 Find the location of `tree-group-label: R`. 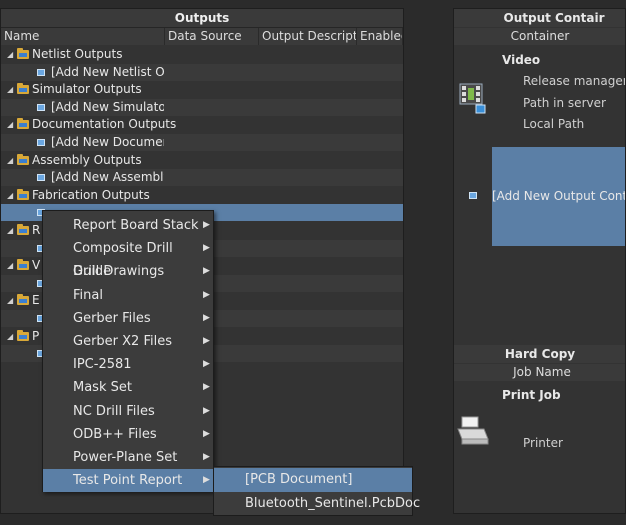

tree-group-label: R is located at coordinates (36, 230).